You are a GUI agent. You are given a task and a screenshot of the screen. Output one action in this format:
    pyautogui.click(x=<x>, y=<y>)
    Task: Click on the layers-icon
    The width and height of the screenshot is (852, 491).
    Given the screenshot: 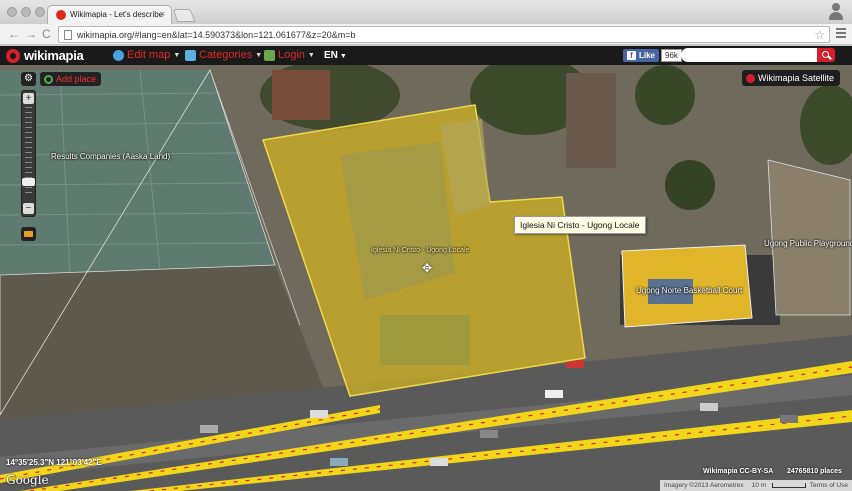 What is the action you would take?
    pyautogui.click(x=28, y=234)
    